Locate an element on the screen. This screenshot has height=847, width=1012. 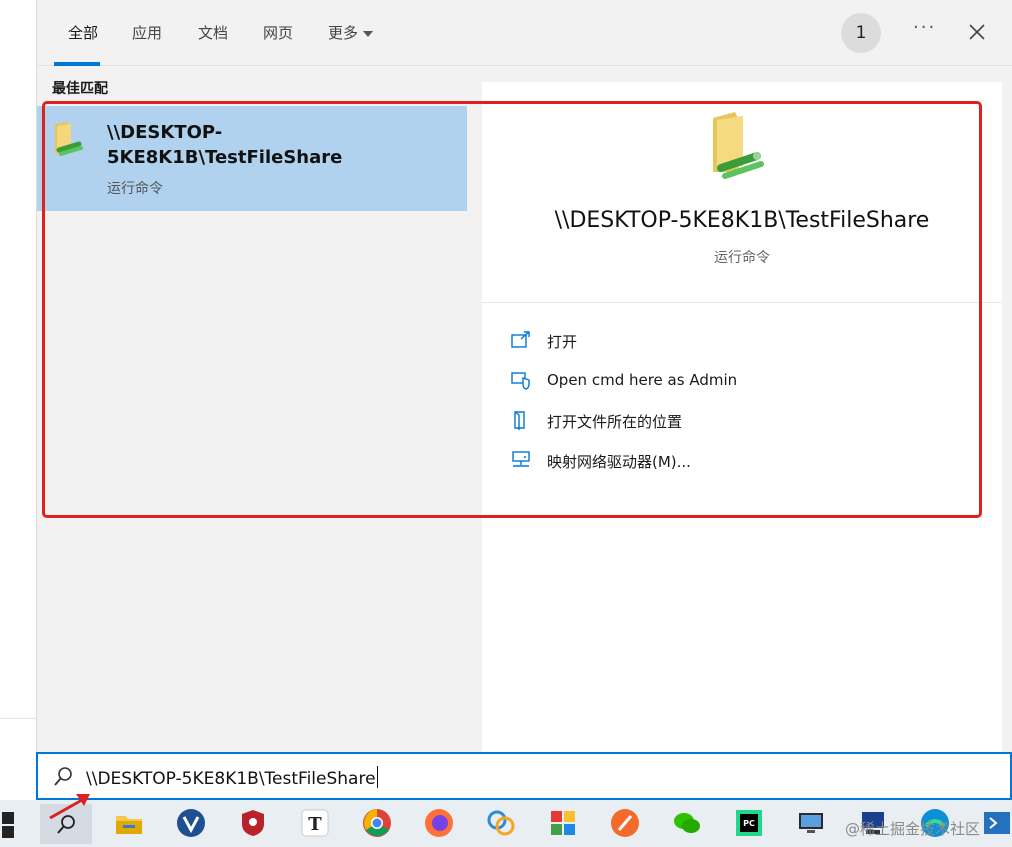
close-icon is located at coordinates (977, 32).